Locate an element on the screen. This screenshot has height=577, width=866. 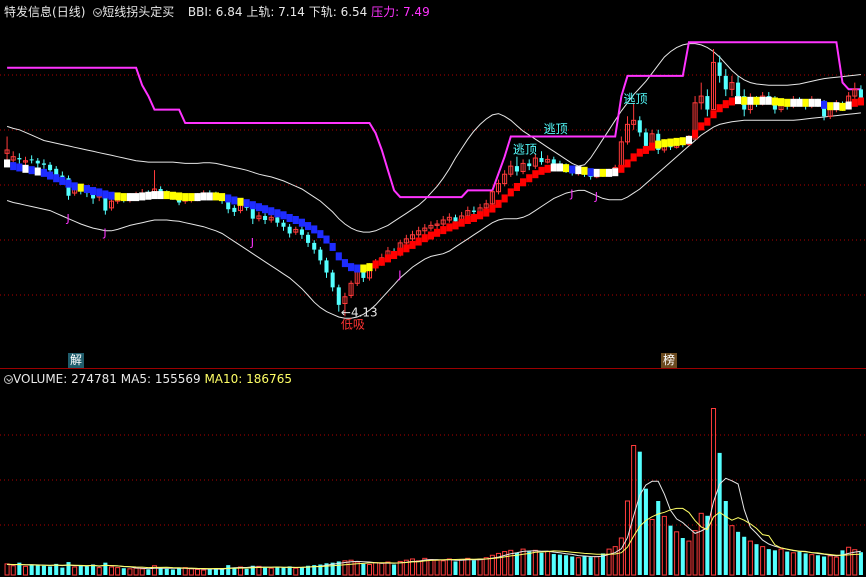
event-tag-left: 解 is located at coordinates (76, 360).